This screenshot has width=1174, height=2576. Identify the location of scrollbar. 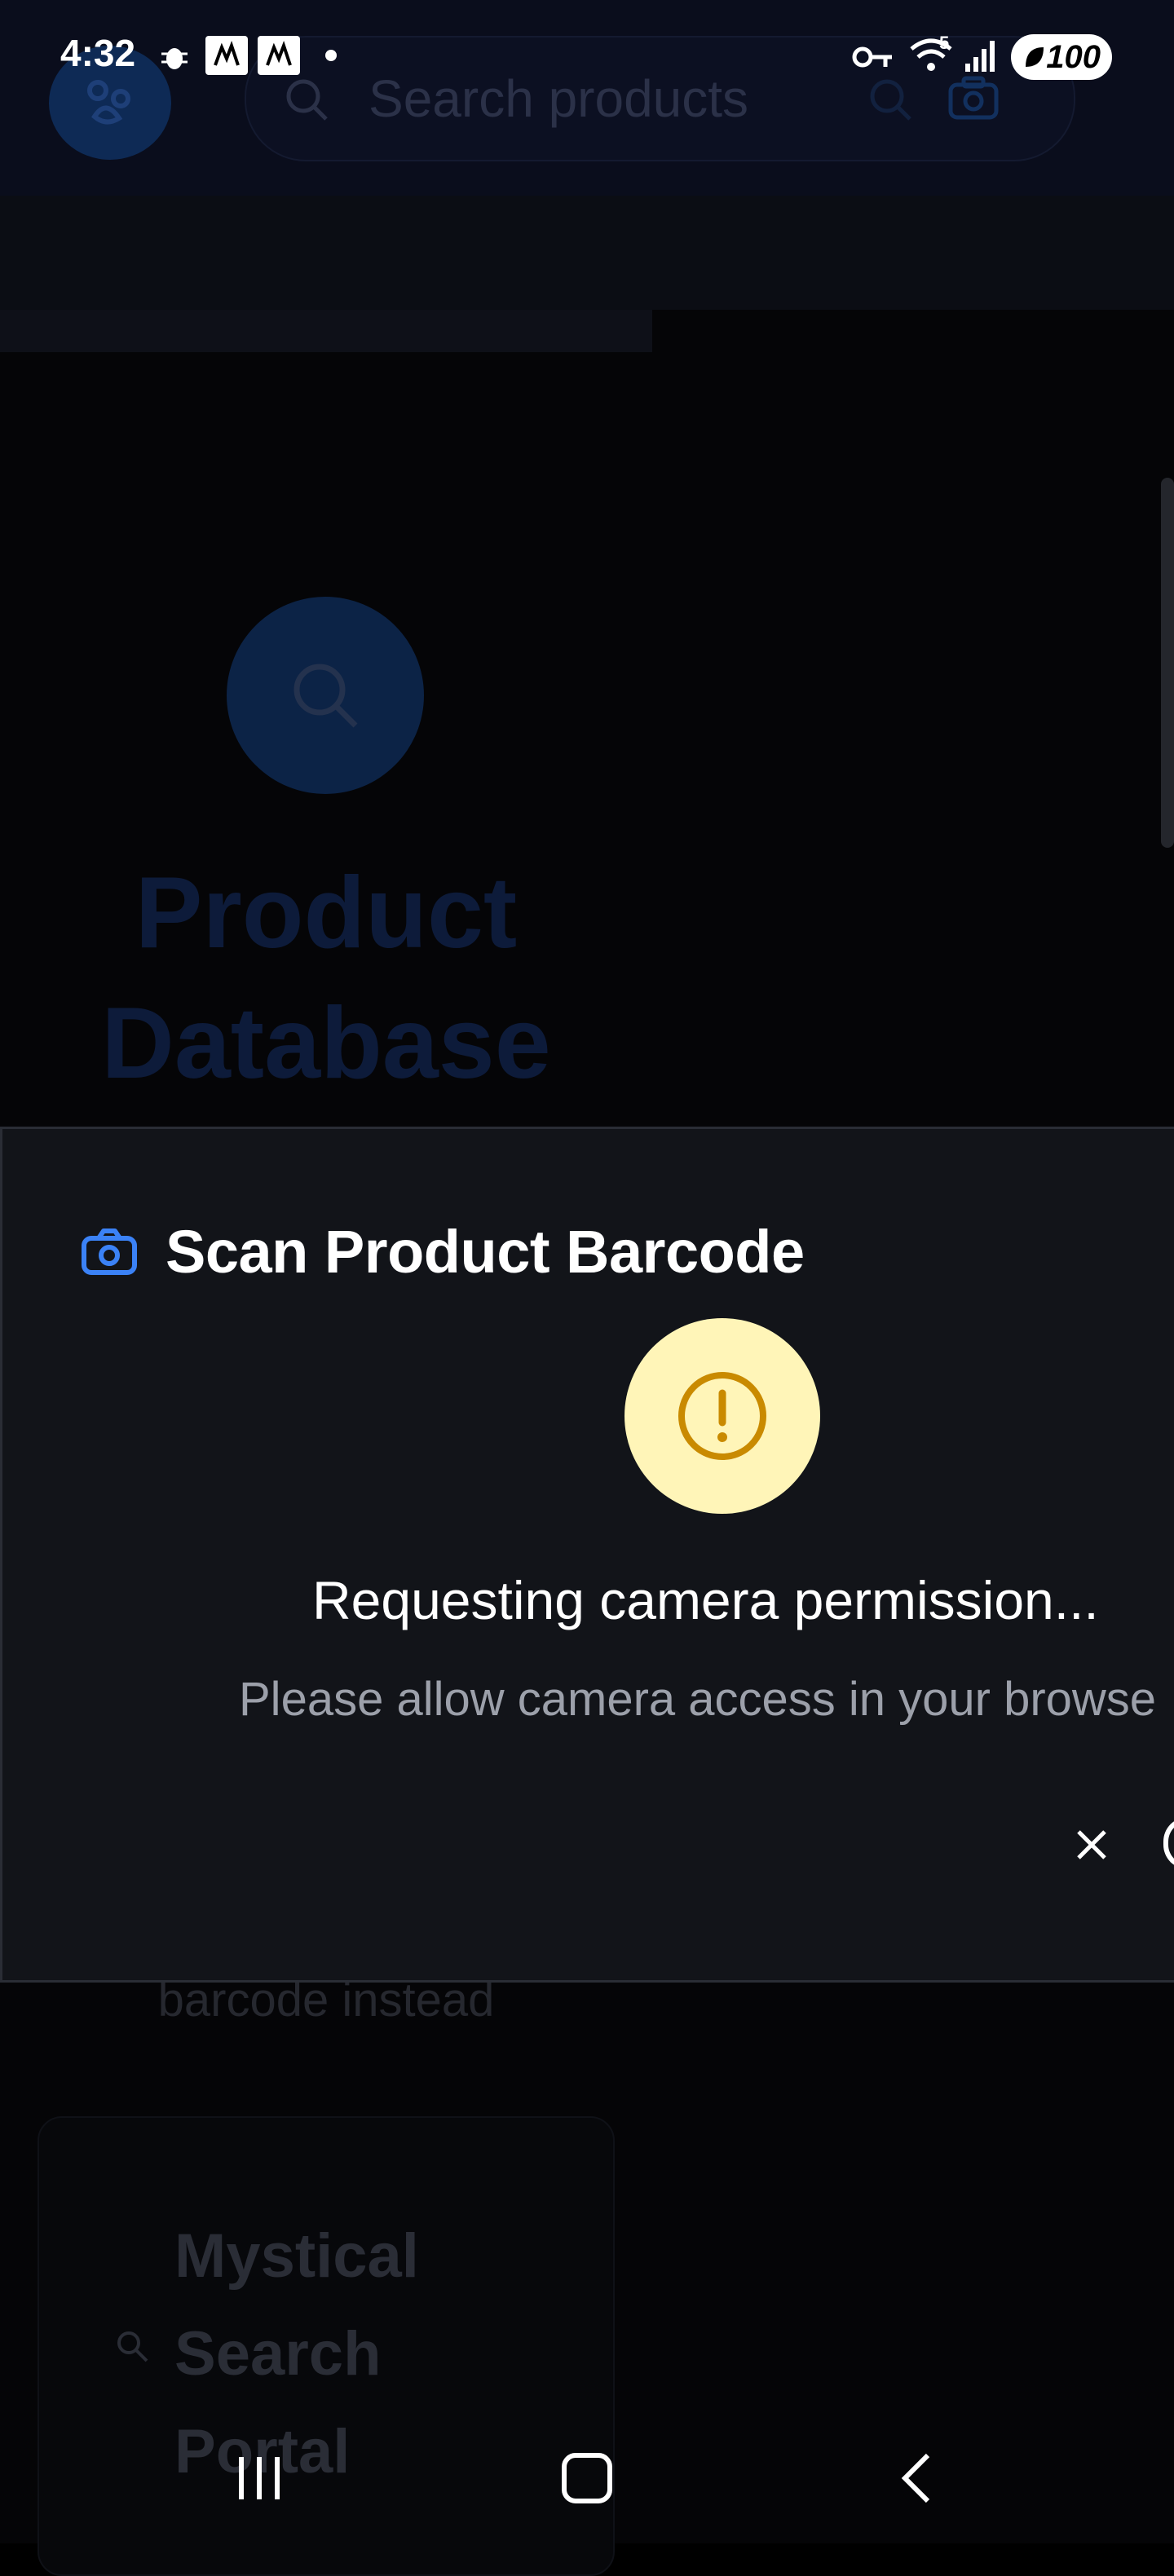
(1167, 663).